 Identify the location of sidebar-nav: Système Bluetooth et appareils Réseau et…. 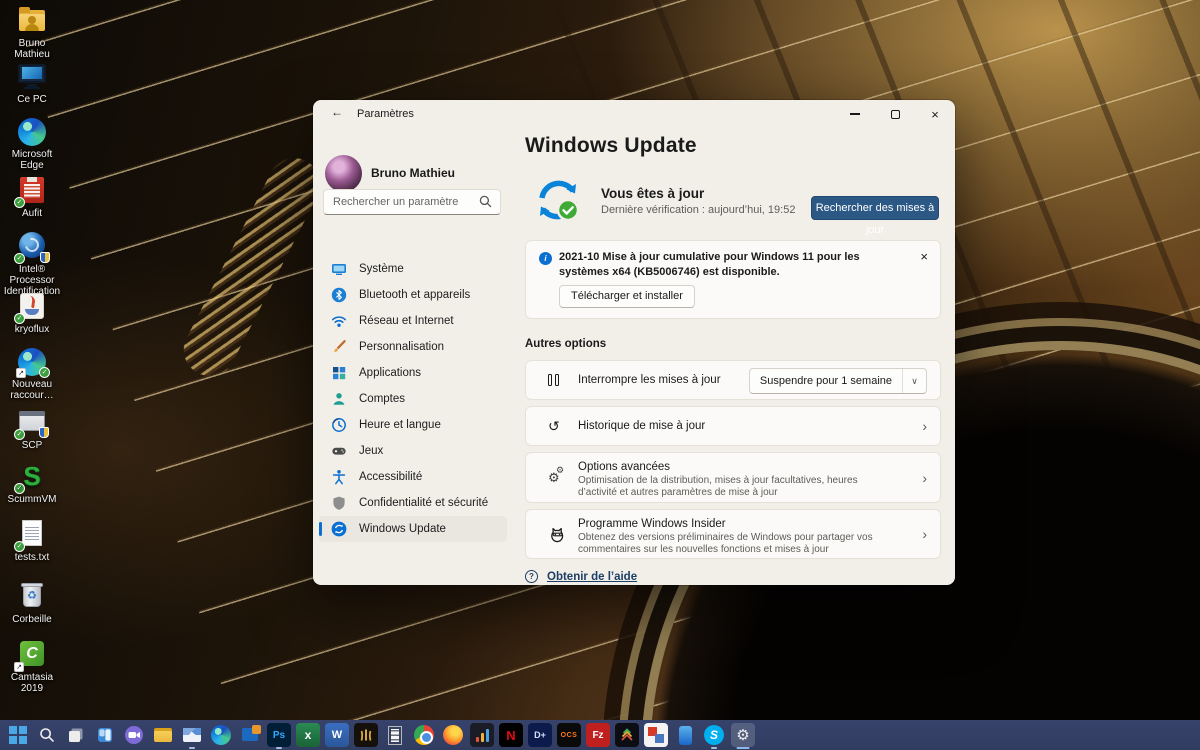
(413, 399).